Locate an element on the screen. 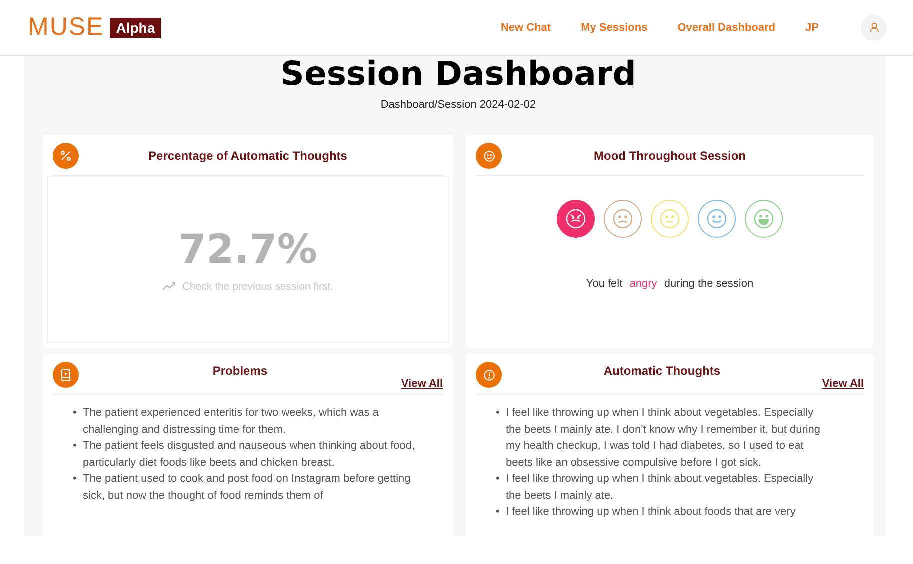  list-item: The patient used to cook and post food on Instagram before getting sick, but now the thought of food reminds them of is located at coordinates (247, 488).